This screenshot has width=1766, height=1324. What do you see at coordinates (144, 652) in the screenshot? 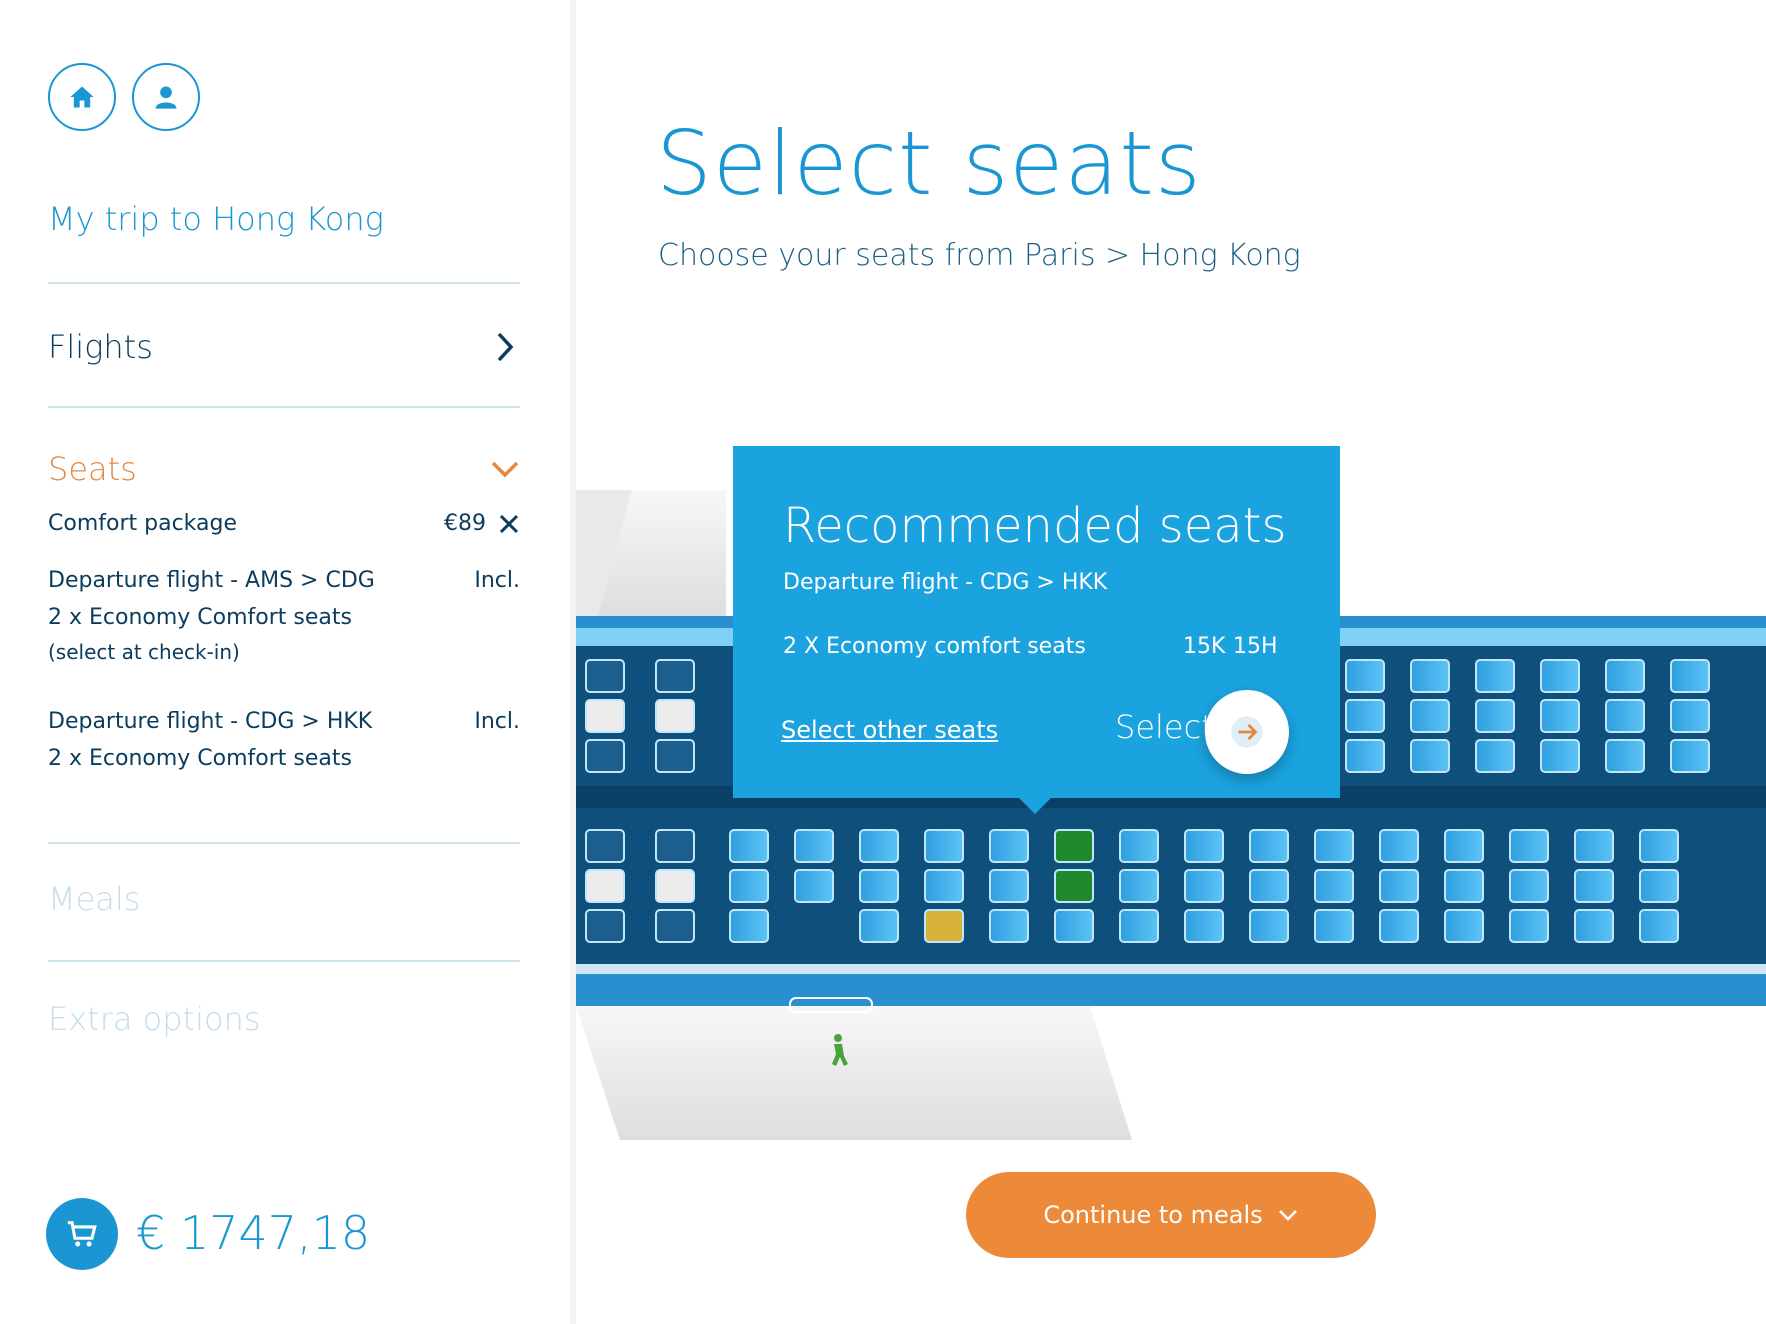
I see `line-item-note: (select at check-in)` at bounding box center [144, 652].